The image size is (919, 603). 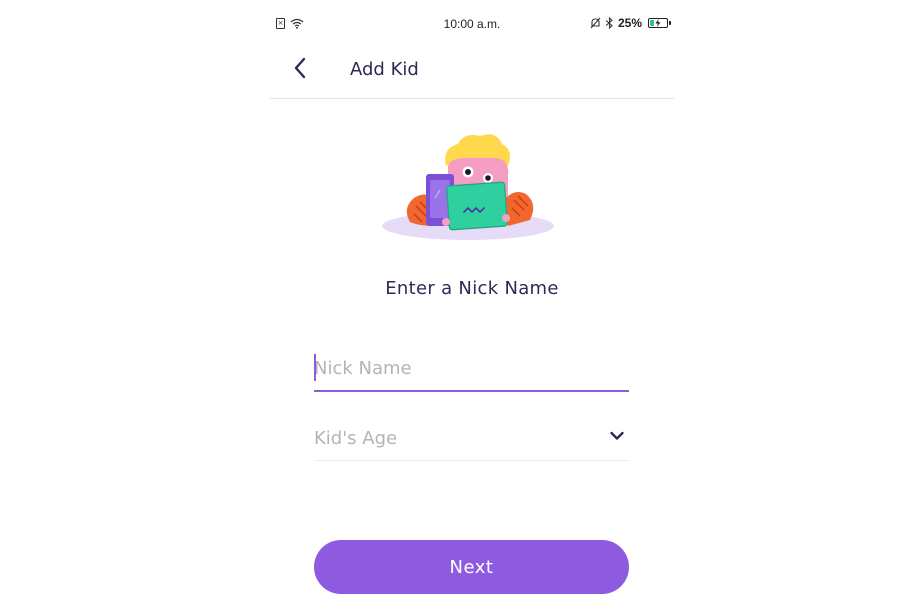 I want to click on next-button: Next, so click(x=471, y=567).